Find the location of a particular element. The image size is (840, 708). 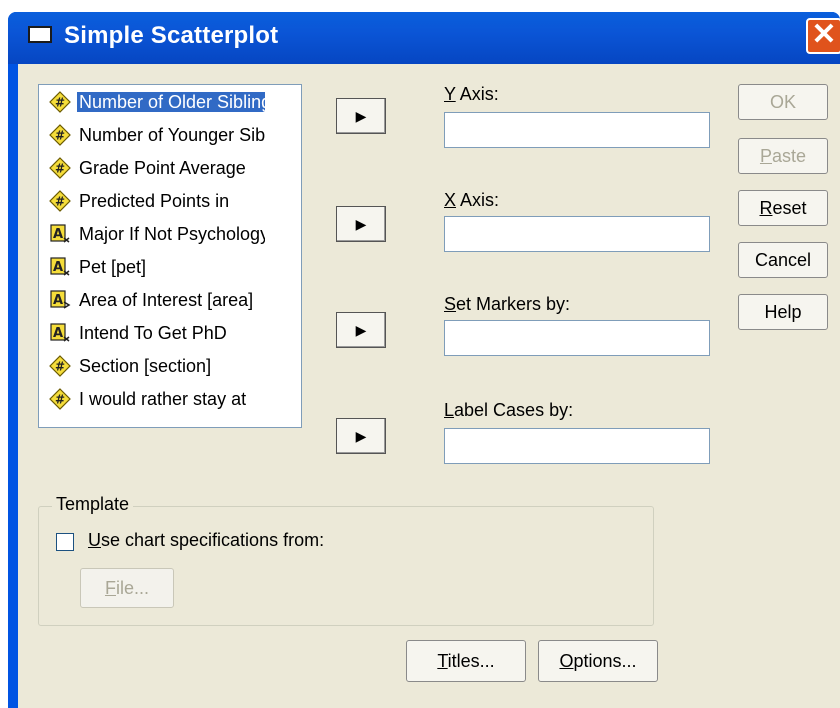

variable-label: Number of Older Siblings is located at coordinates (171, 102).